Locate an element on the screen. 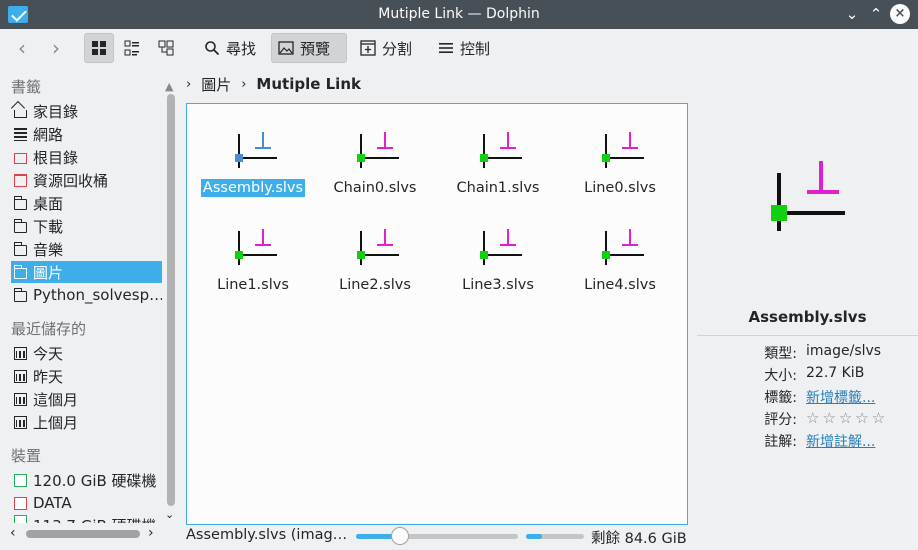  sidebar-item-desktop: 桌面 is located at coordinates (86, 203).